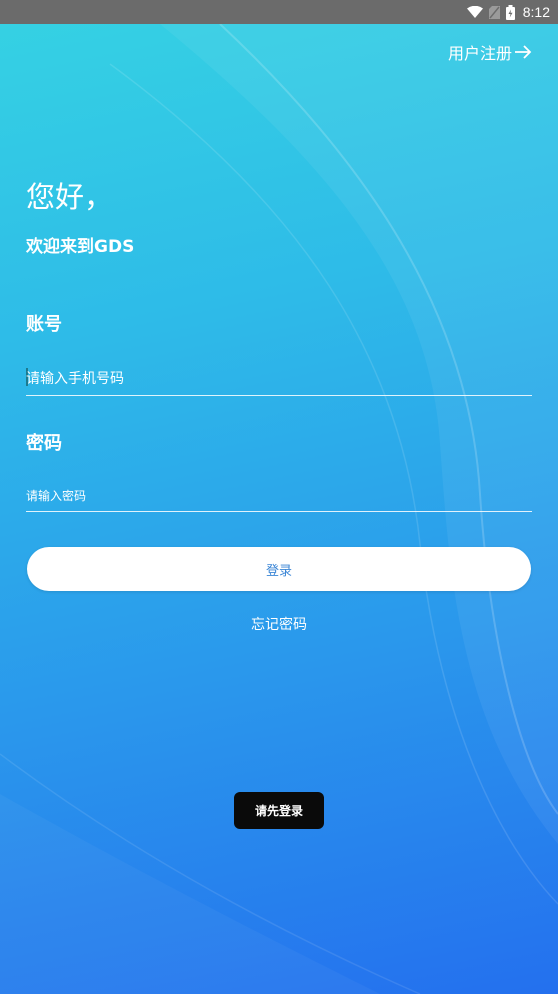  I want to click on register-link: 用户注册, so click(490, 52).